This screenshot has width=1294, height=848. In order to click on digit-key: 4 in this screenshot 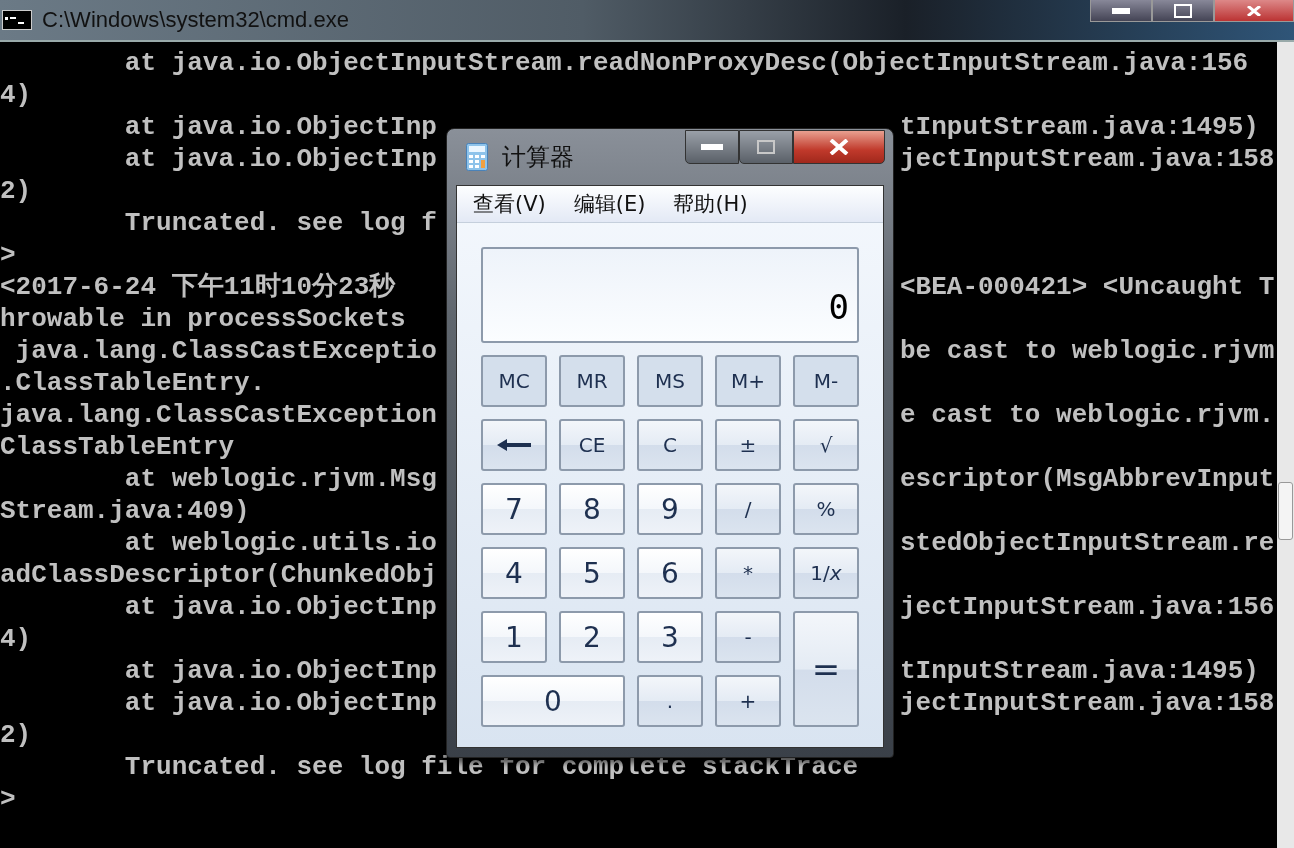, I will do `click(514, 573)`.